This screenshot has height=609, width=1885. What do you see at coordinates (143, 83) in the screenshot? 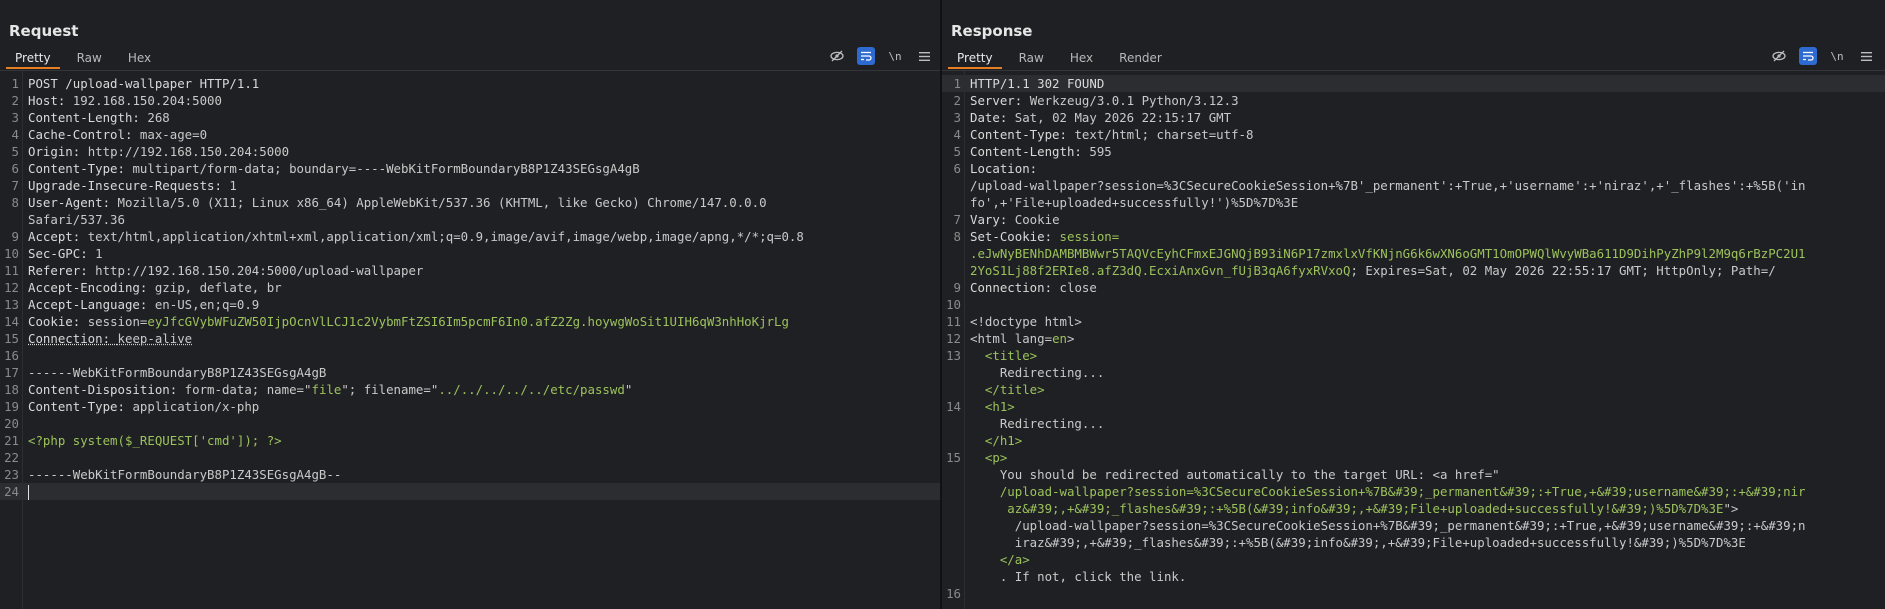
I see `line-content: POST /upload-wallpaper HTTP/1.1` at bounding box center [143, 83].